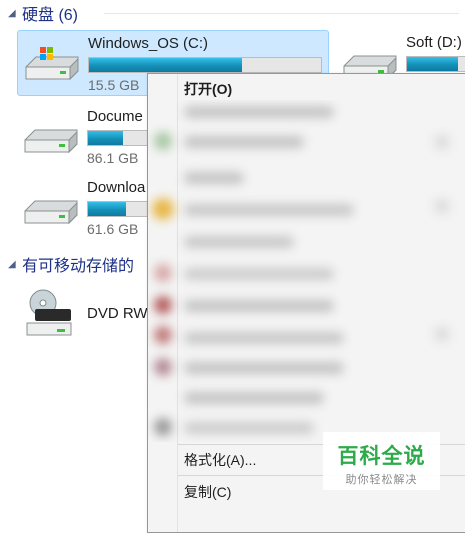  I want to click on drive-downloads: Downloa 61.6 GB, so click(87, 208).